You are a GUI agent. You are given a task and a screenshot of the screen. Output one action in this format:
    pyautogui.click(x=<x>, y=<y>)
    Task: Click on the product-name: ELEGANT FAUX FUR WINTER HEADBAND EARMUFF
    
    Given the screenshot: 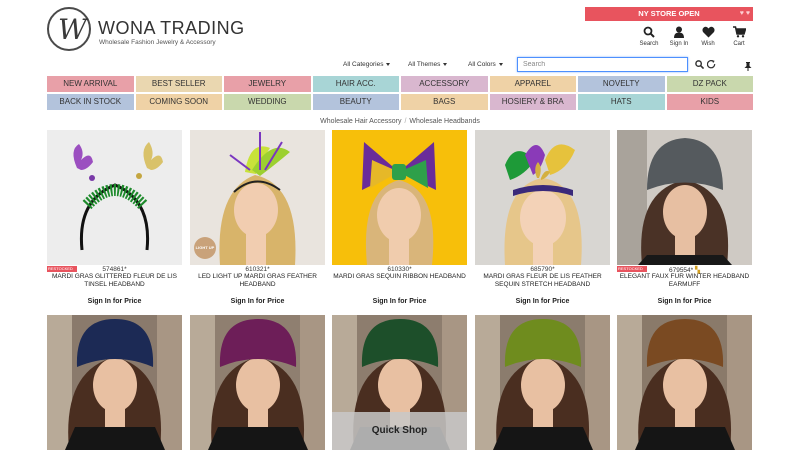 What is the action you would take?
    pyautogui.click(x=684, y=281)
    